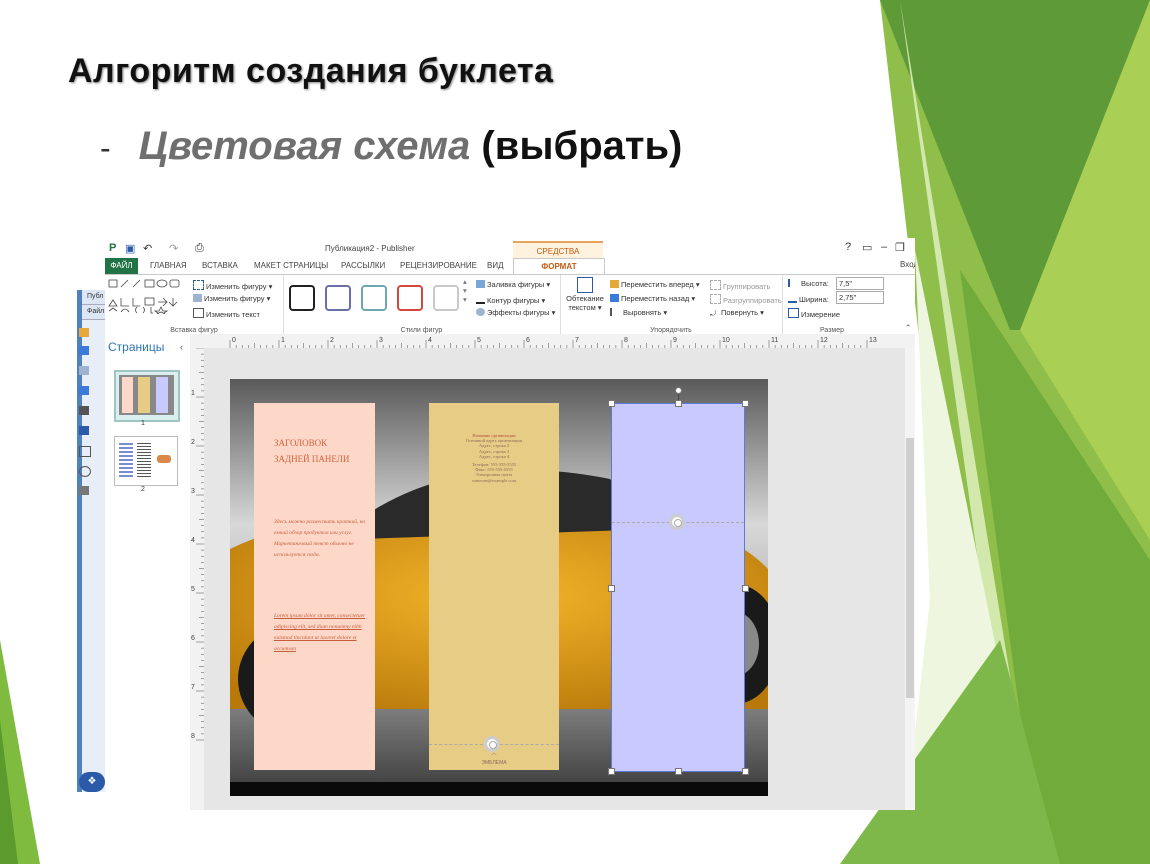 Image resolution: width=1150 pixels, height=864 pixels. What do you see at coordinates (430, 340) in the screenshot?
I see `ruler-label: 4` at bounding box center [430, 340].